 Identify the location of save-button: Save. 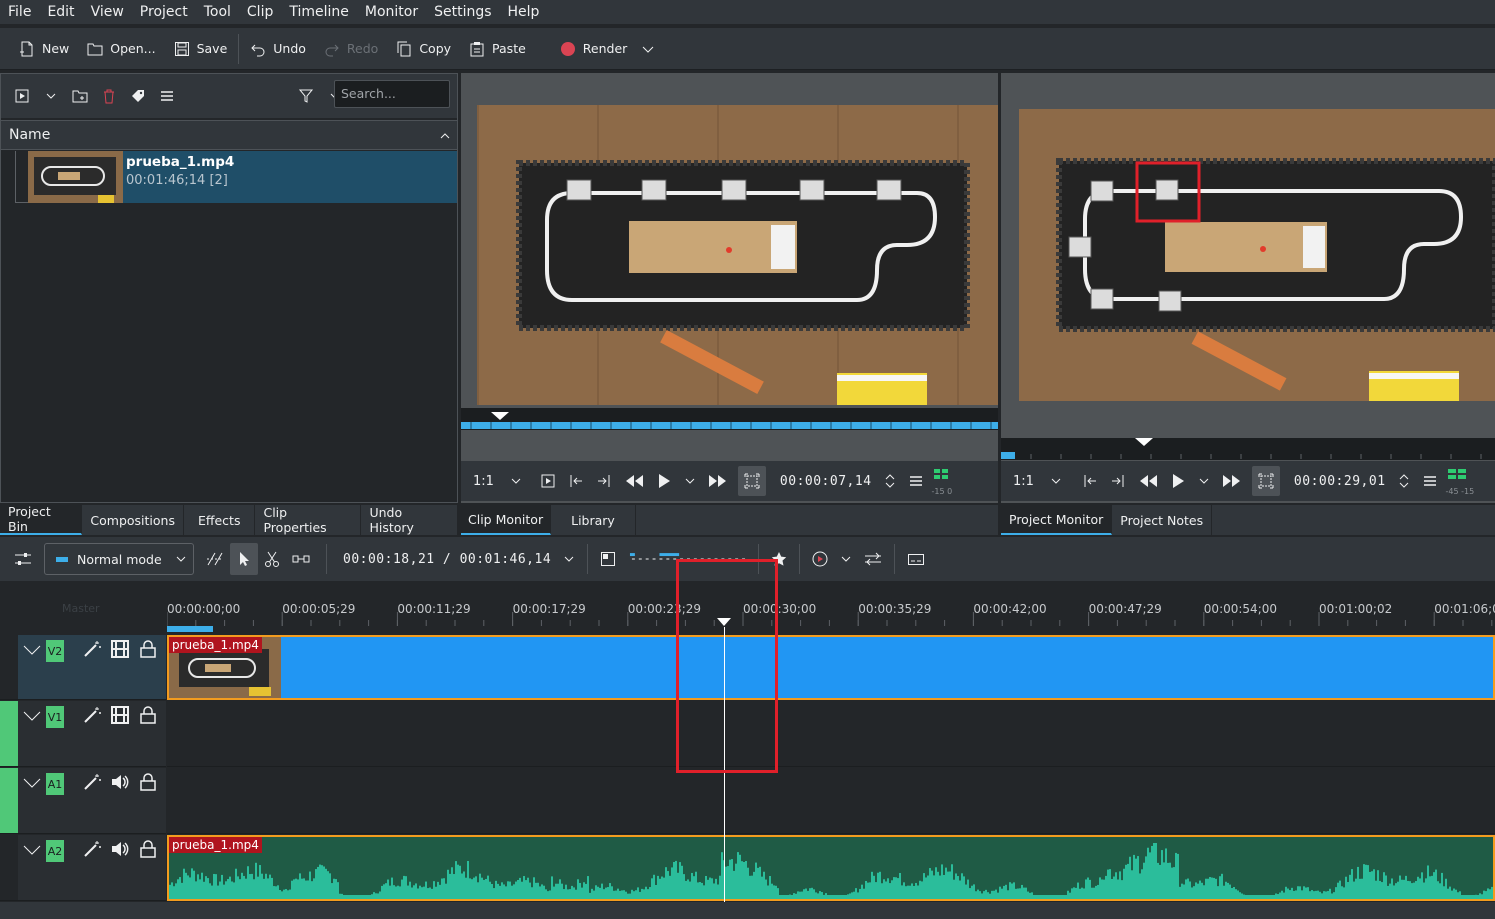
(201, 49).